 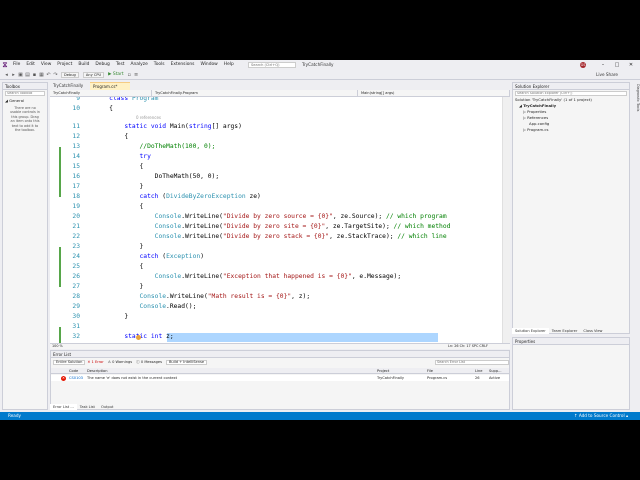 I want to click on comment-icon: ≡, so click(x=136, y=75).